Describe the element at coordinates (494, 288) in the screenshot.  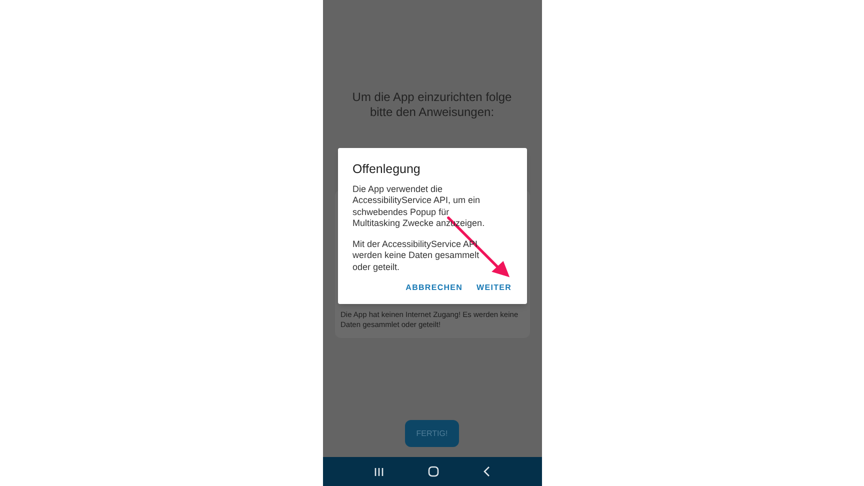
I see `dialog-button: WEITER` at that location.